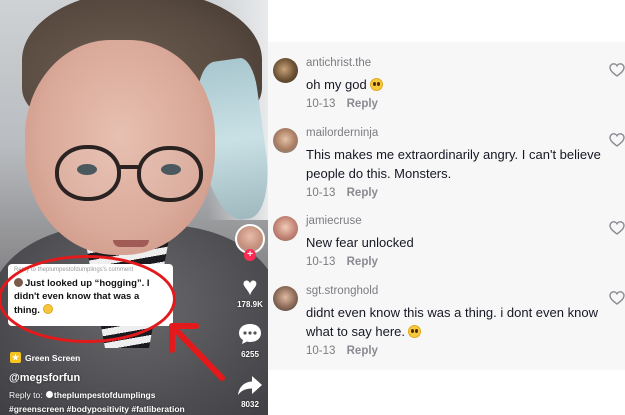 This screenshot has width=625, height=415. I want to click on like-count: 178.9K, so click(250, 304).